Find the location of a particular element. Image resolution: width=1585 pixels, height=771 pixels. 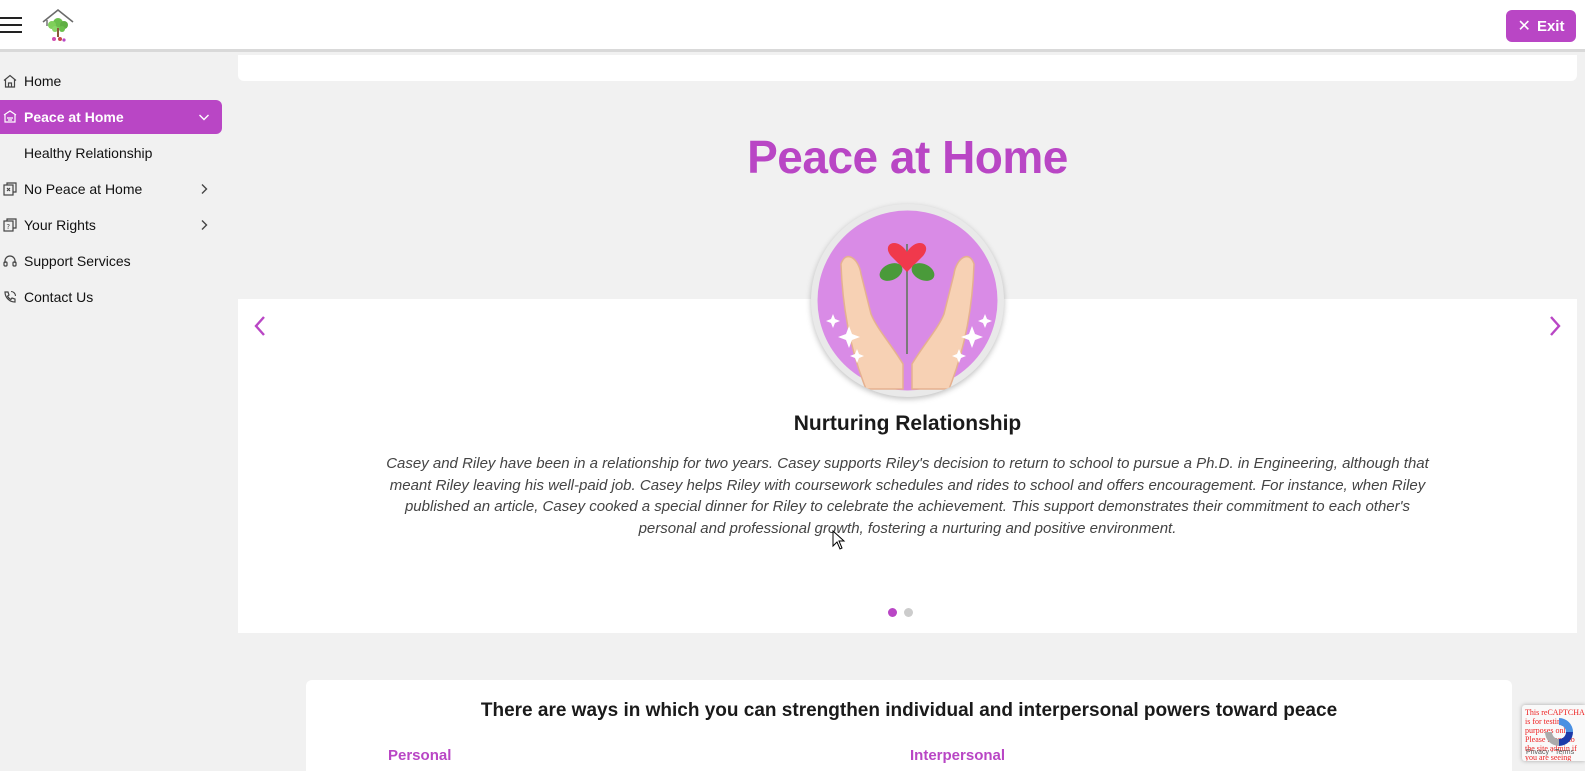

sidebar-item-label: Peace at Home is located at coordinates (74, 117).